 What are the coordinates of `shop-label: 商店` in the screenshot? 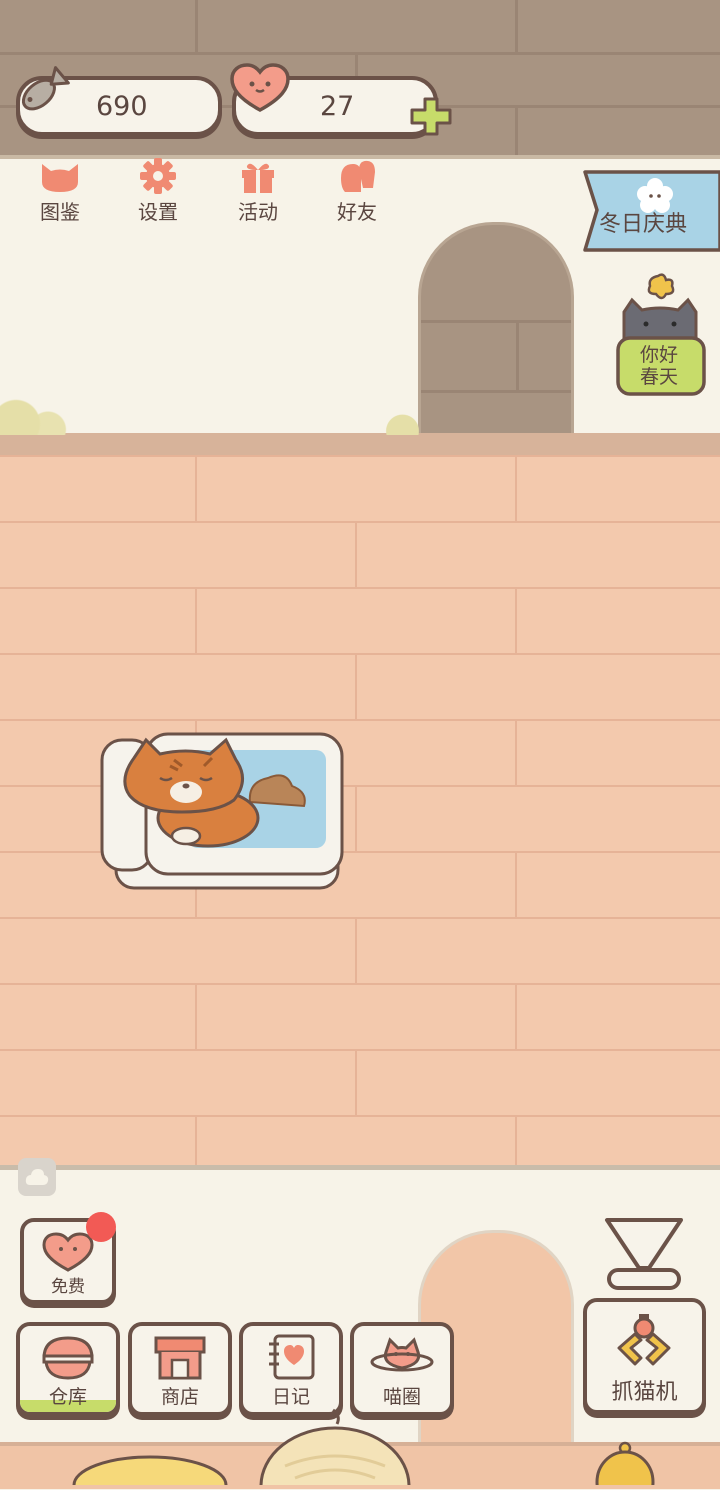 It's located at (179, 1397).